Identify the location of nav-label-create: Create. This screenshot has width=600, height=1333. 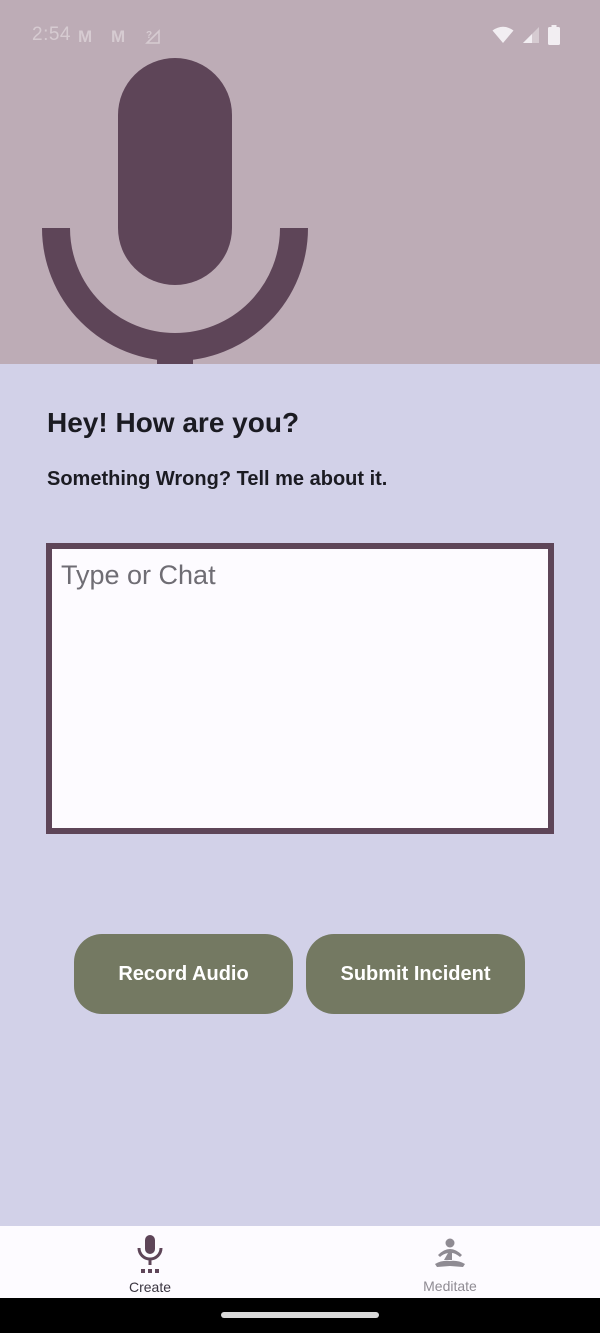
(150, 1287).